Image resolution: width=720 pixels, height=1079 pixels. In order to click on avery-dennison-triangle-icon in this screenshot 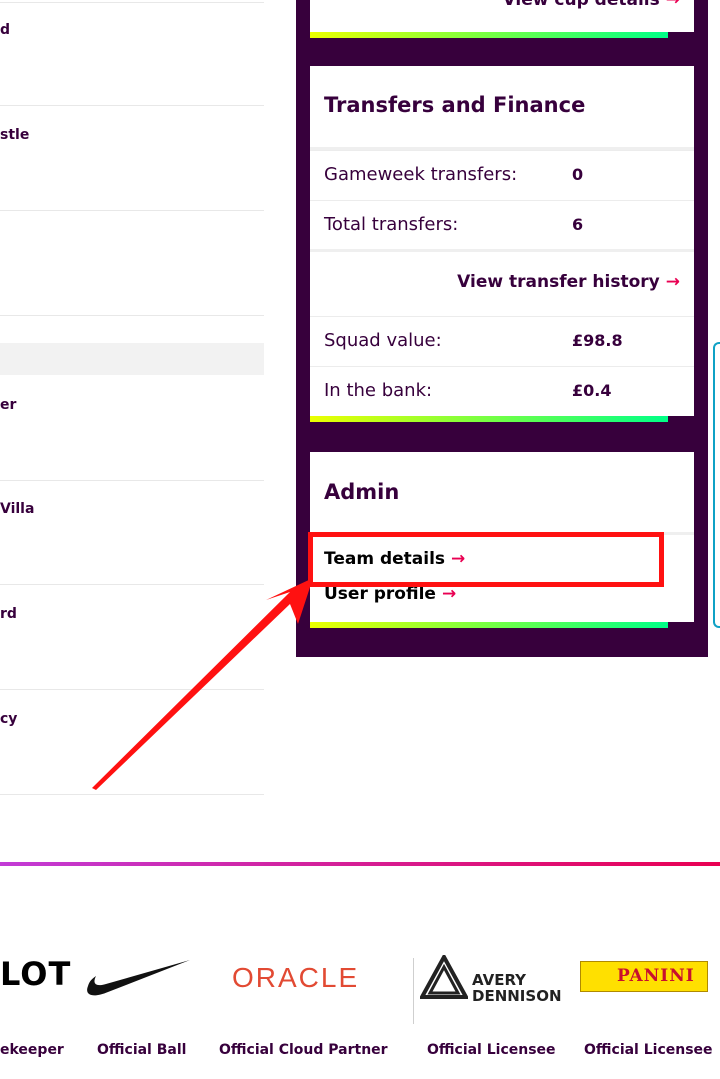, I will do `click(444, 977)`.